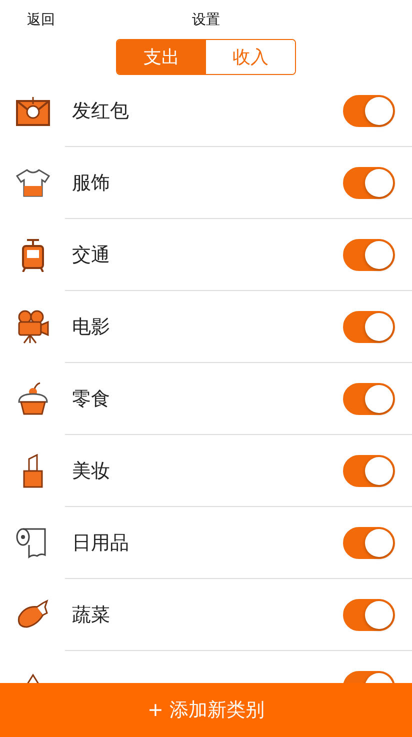 This screenshot has height=737, width=412. Describe the element at coordinates (206, 710) in the screenshot. I see `add-category-button: + 添加新类别` at that location.